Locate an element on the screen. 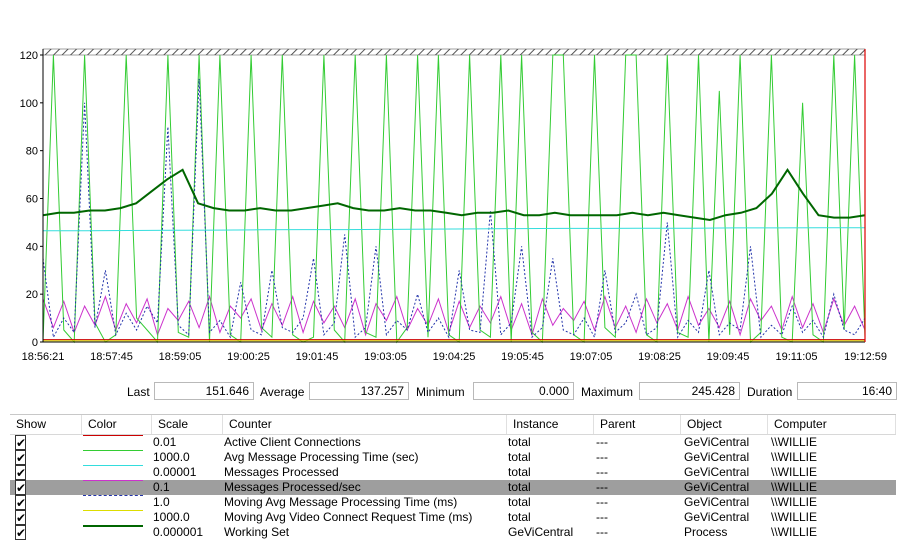 Image resolution: width=905 pixels, height=555 pixels. x-tick-label: 19:11:05 is located at coordinates (796, 357).